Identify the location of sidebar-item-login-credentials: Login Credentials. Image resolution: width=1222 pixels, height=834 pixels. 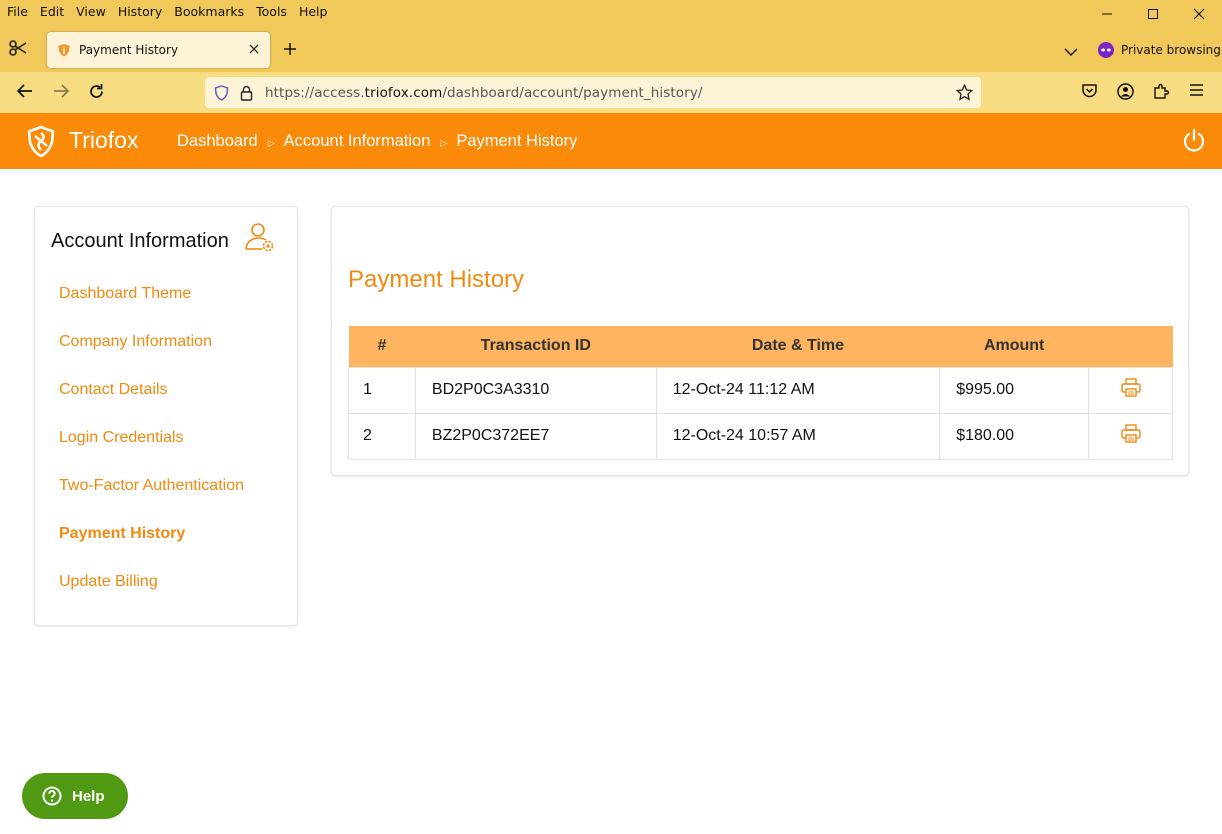
(151, 453).